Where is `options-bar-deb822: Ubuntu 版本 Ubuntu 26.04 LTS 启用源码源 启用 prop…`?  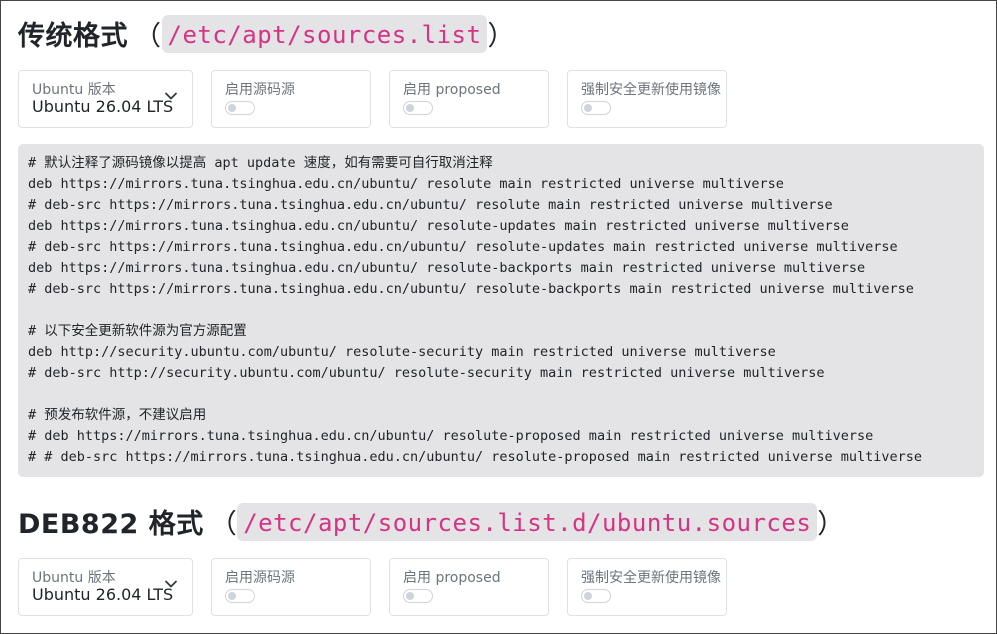
options-bar-deb822: Ubuntu 版本 Ubuntu 26.04 LTS 启用源码源 启用 prop… is located at coordinates (372, 587).